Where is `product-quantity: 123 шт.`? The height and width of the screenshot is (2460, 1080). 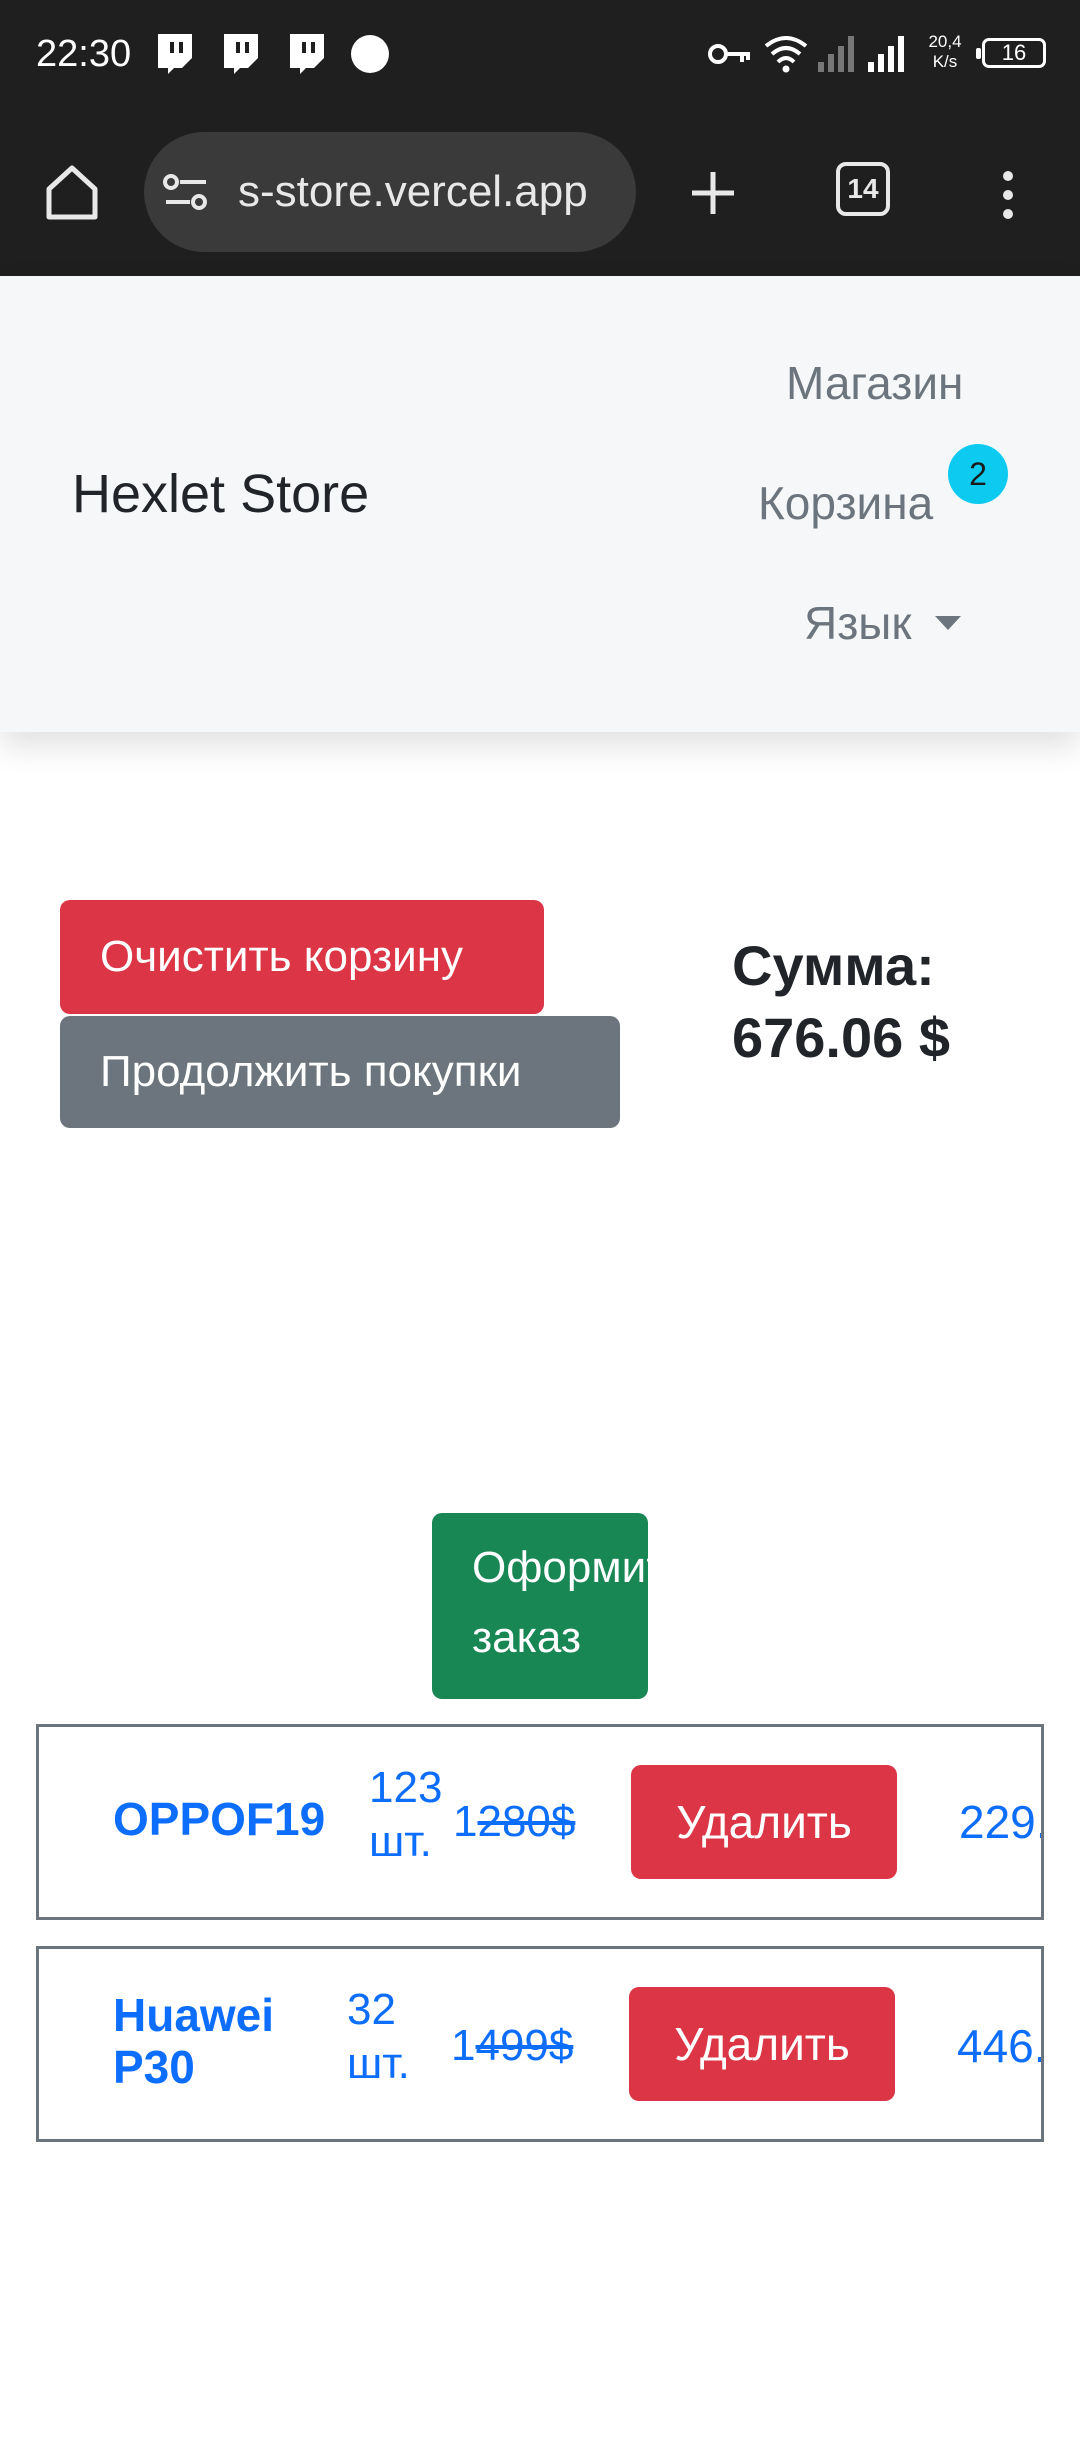 product-quantity: 123 шт. is located at coordinates (405, 1815).